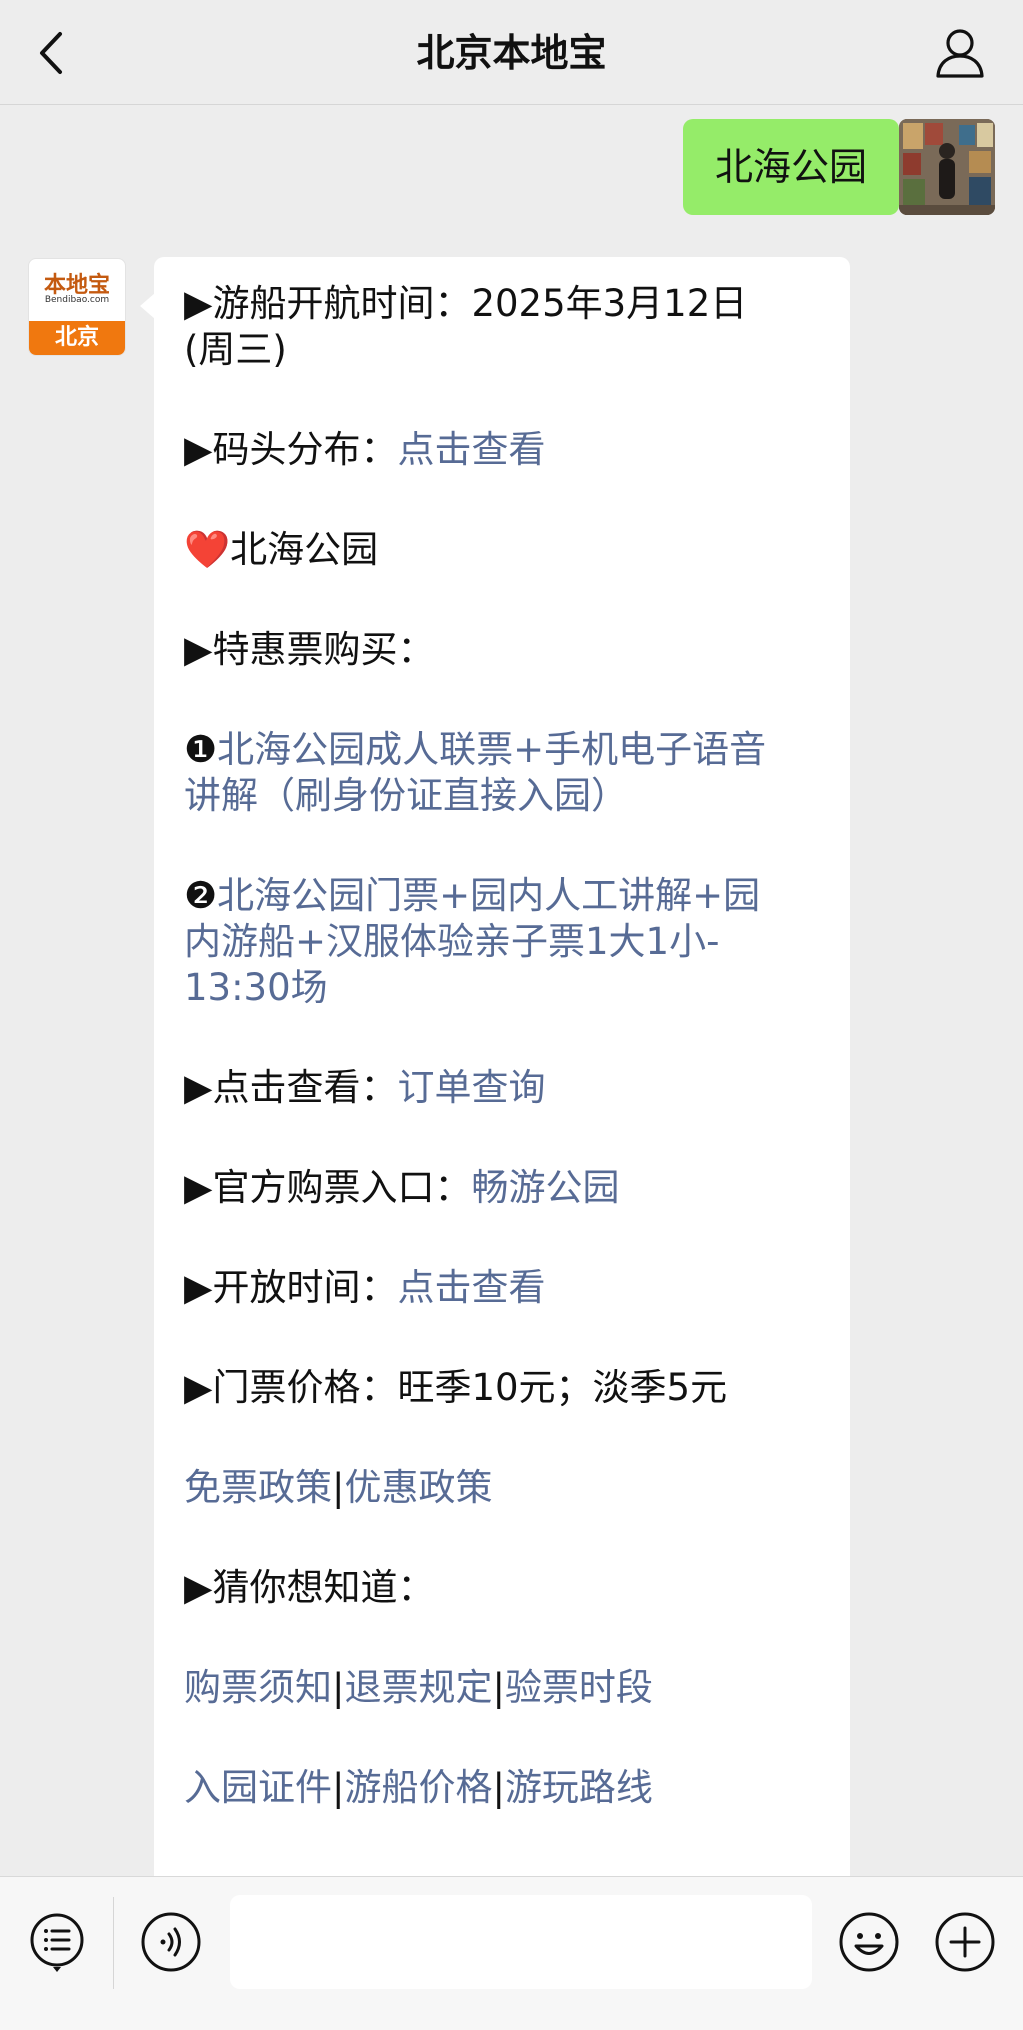 The image size is (1023, 2030). I want to click on sail-time-line: ▶游船开航时间：2025年3月12日, so click(503, 304).